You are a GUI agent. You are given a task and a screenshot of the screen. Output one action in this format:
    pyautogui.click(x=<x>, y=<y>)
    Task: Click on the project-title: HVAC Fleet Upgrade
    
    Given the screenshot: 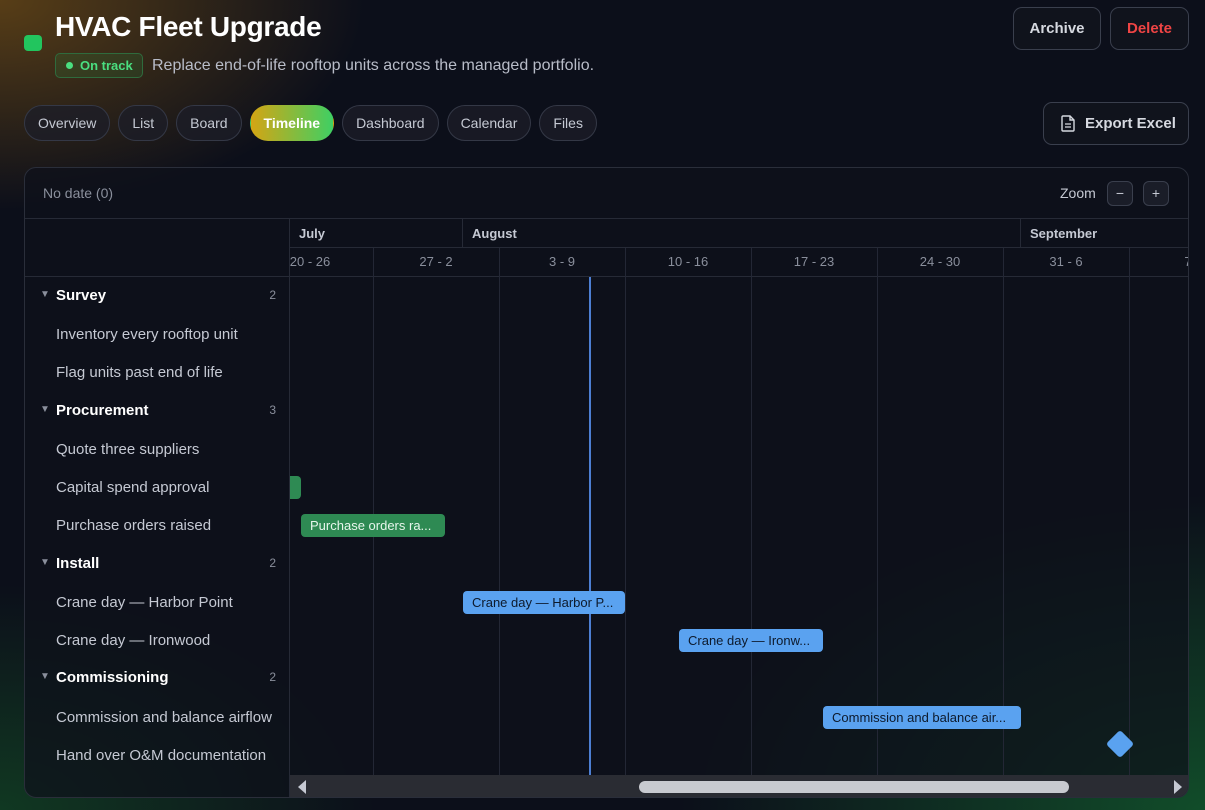 What is the action you would take?
    pyautogui.click(x=188, y=26)
    